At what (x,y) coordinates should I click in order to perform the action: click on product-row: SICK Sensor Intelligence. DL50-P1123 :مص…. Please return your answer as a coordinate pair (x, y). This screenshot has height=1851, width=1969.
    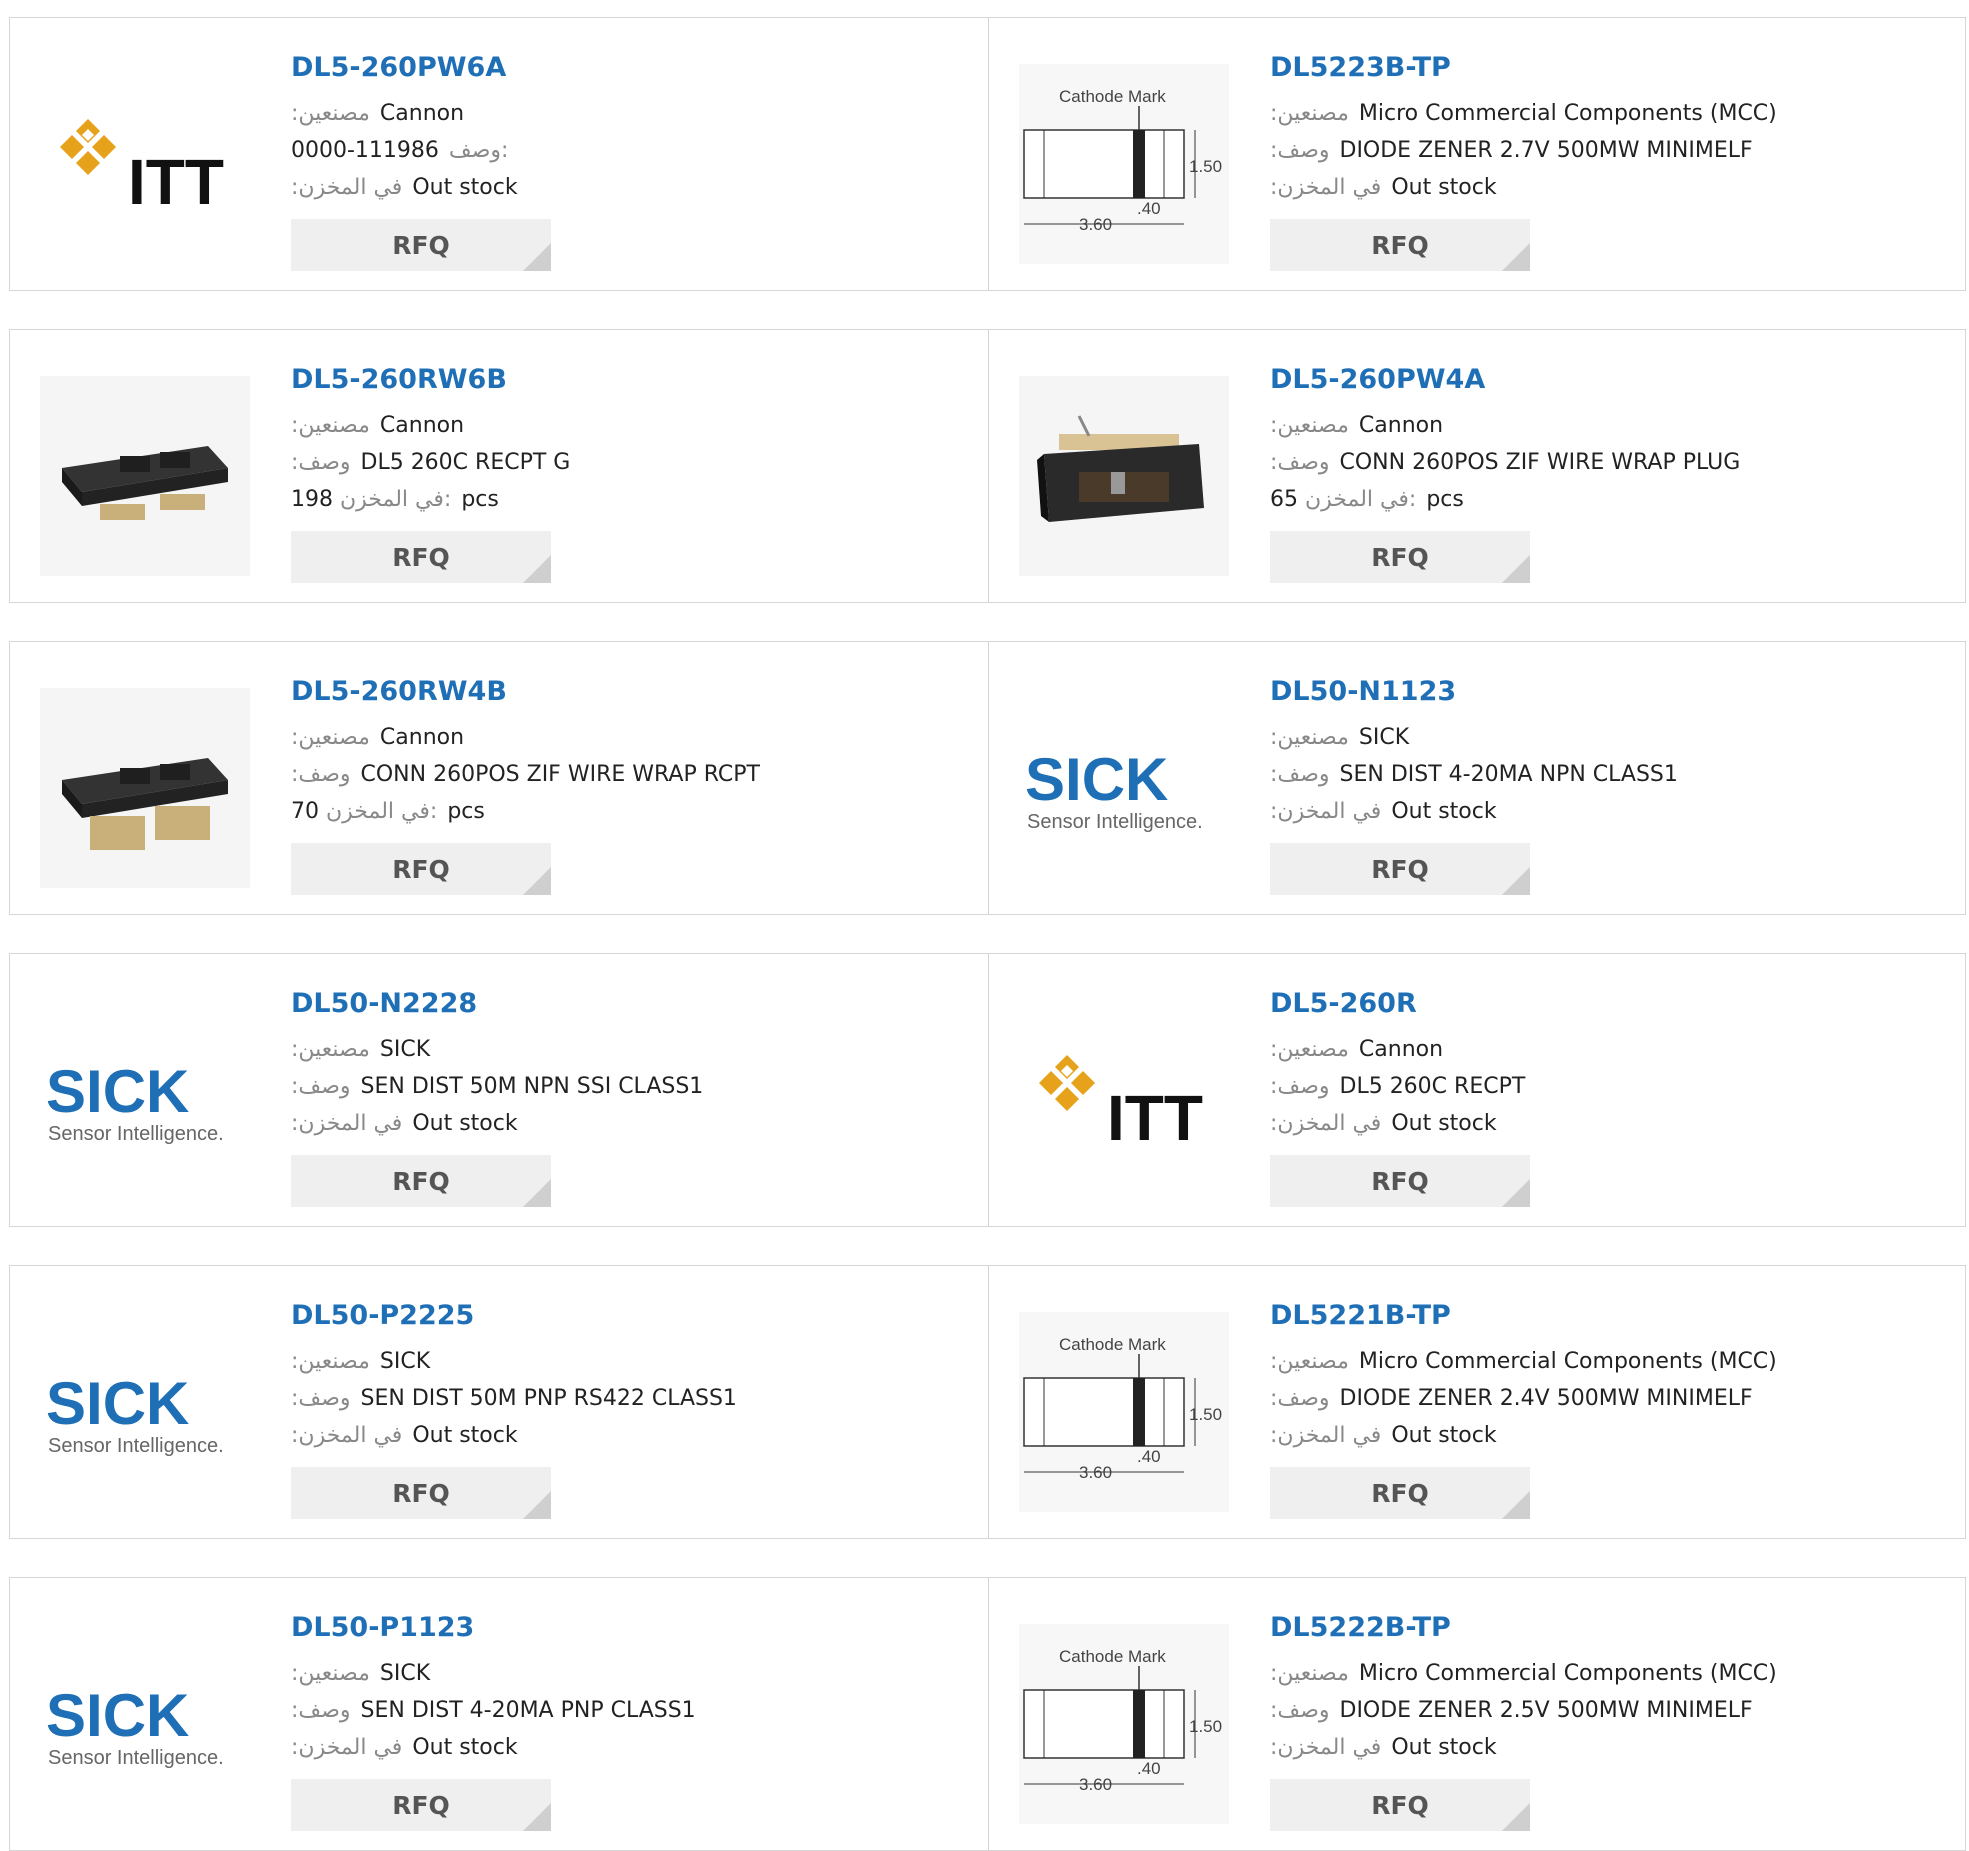
    Looking at the image, I should click on (987, 1714).